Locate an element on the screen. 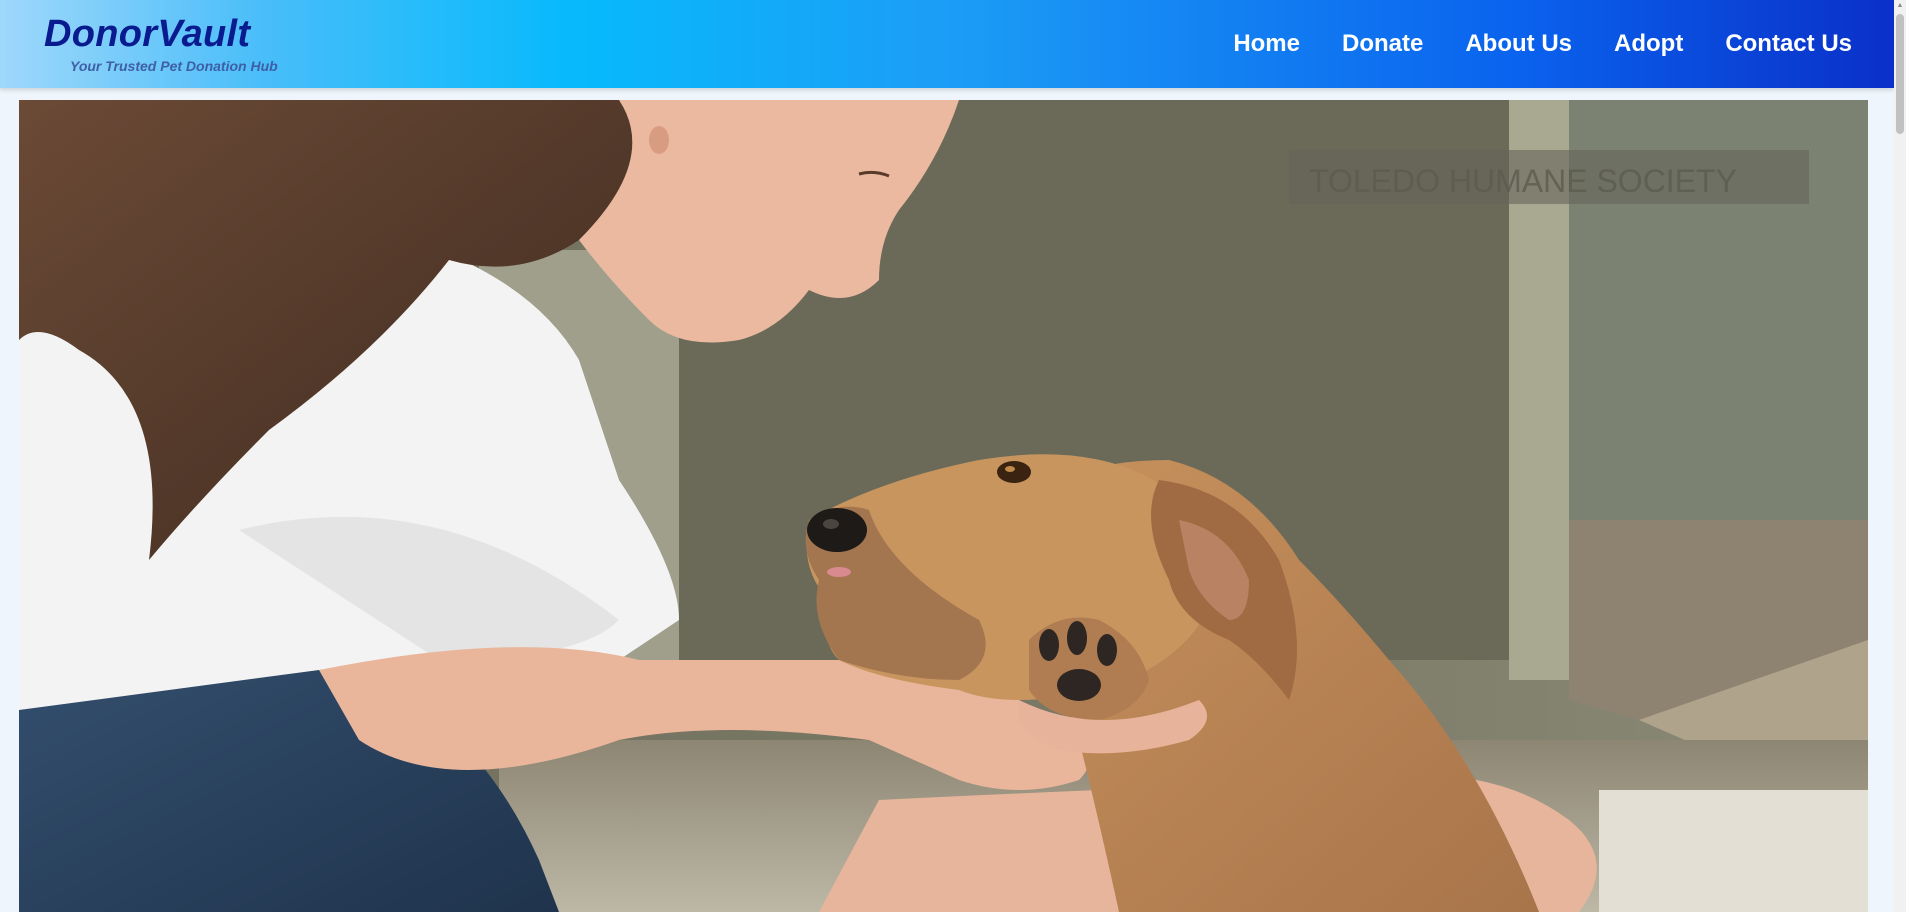  nav-about-link: About Us is located at coordinates (1518, 44).